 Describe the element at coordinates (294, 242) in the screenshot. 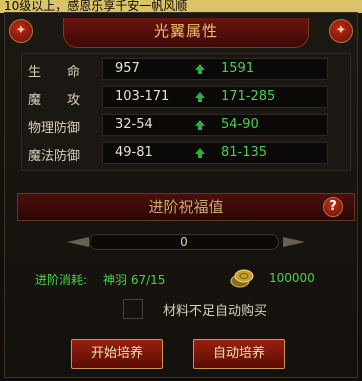

I see `bar-right-cap-icon` at that location.